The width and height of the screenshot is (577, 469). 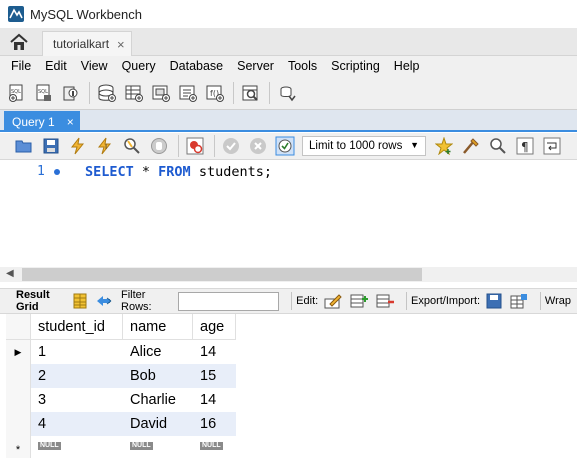 What do you see at coordinates (134, 93) in the screenshot?
I see `create-table-icon` at bounding box center [134, 93].